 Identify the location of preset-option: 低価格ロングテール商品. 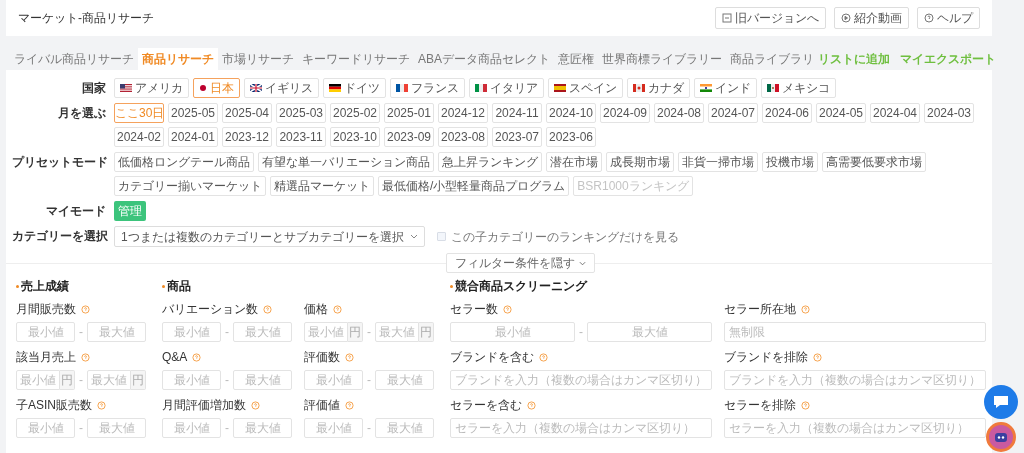
(184, 162).